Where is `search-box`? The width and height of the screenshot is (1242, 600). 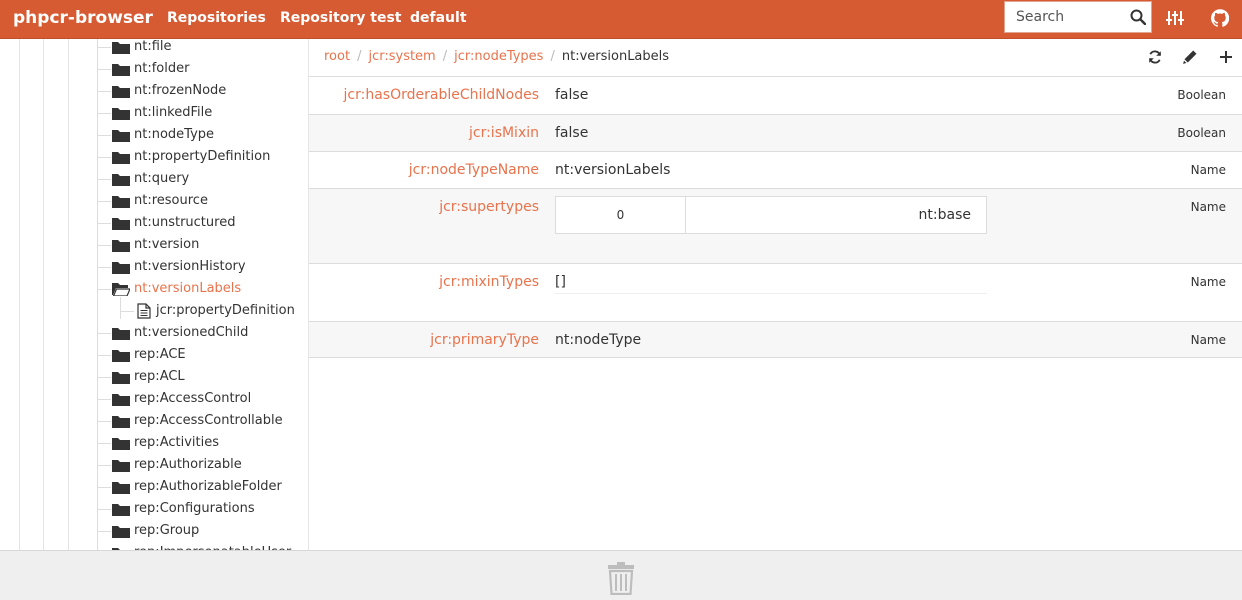 search-box is located at coordinates (1078, 17).